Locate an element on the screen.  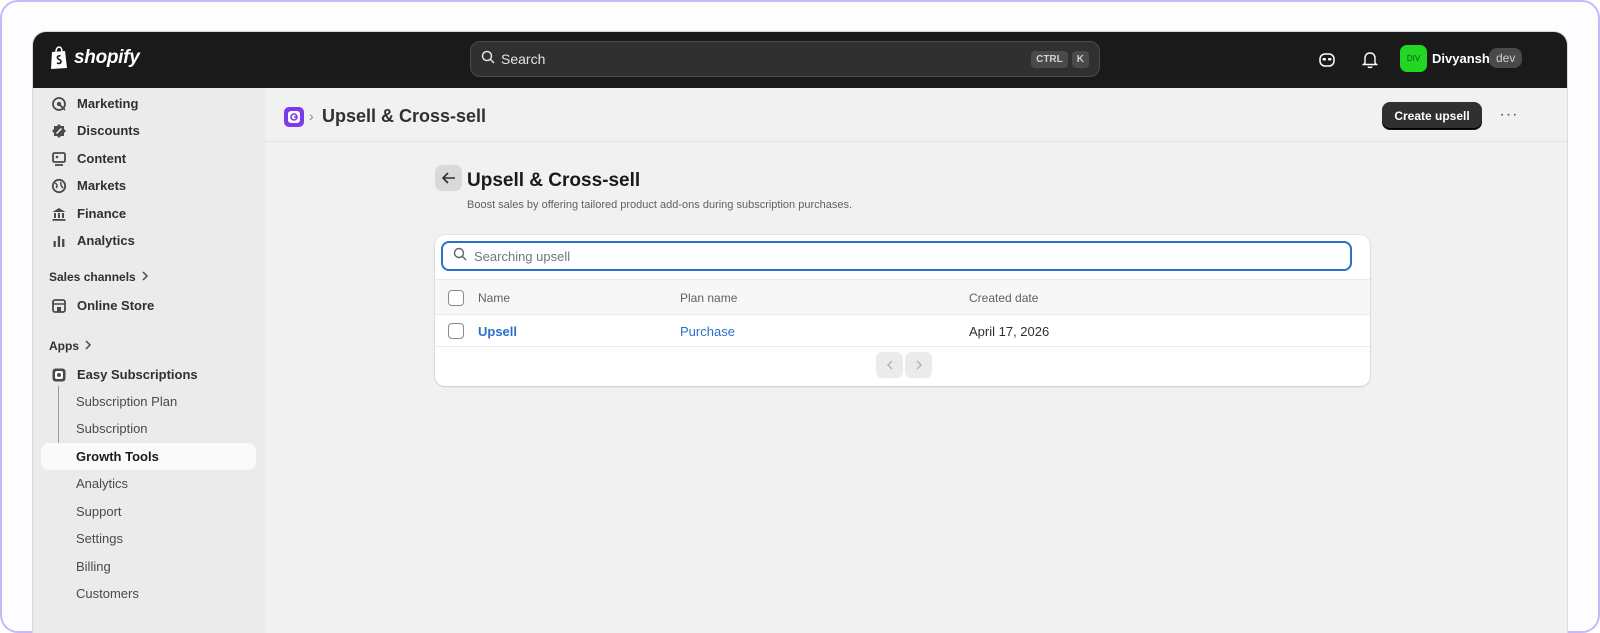
app-icon is located at coordinates (59, 375).